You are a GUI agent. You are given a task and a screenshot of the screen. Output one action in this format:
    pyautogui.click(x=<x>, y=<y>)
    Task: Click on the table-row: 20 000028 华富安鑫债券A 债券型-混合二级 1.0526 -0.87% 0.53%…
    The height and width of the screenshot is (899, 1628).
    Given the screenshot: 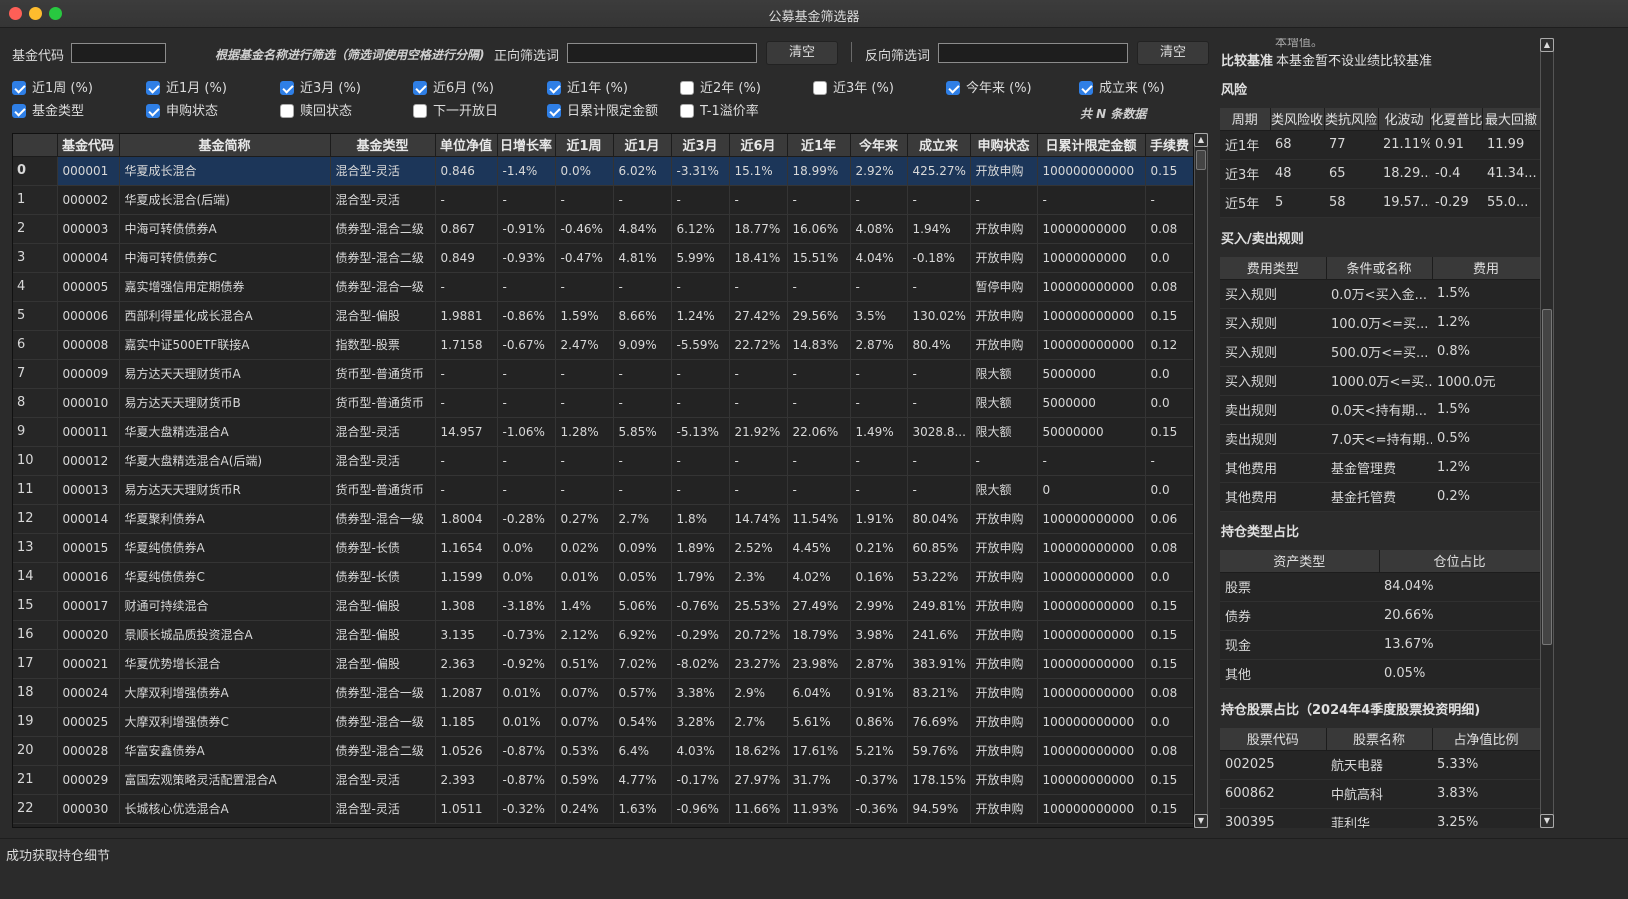 What is the action you would take?
    pyautogui.click(x=603, y=751)
    